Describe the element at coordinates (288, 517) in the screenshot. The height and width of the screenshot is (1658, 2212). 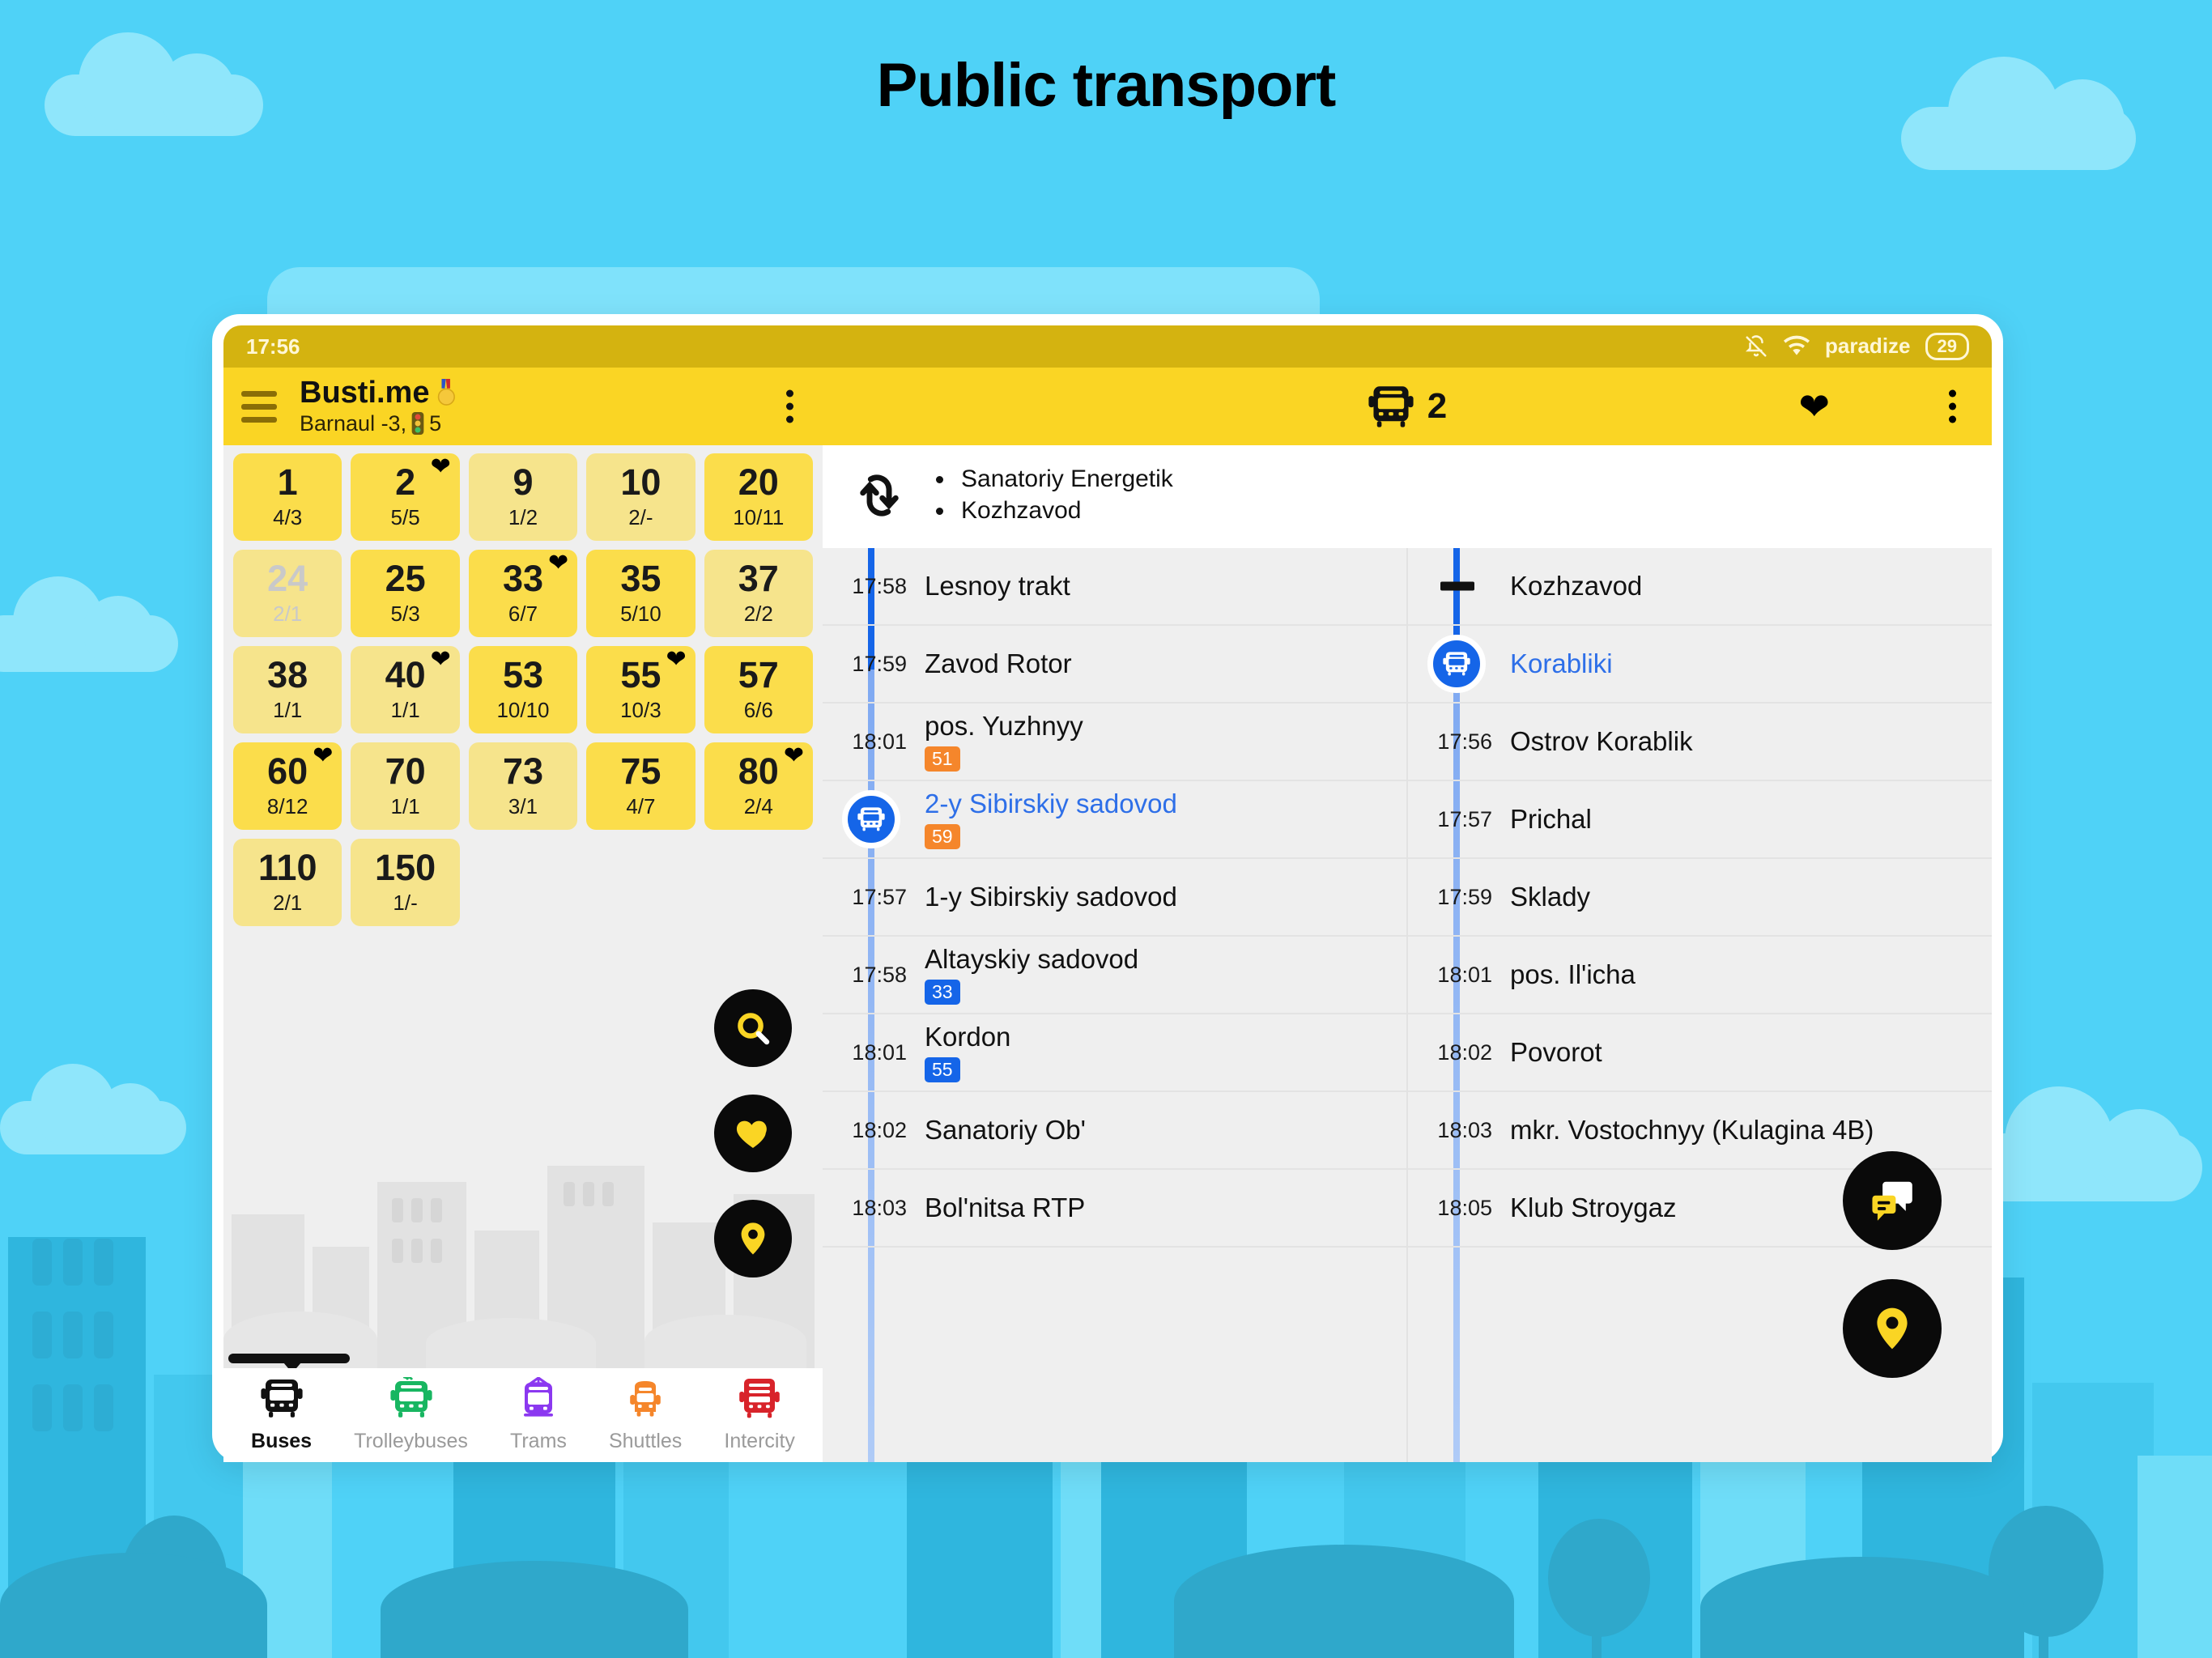
I see `route-card-counts: 4/3` at that location.